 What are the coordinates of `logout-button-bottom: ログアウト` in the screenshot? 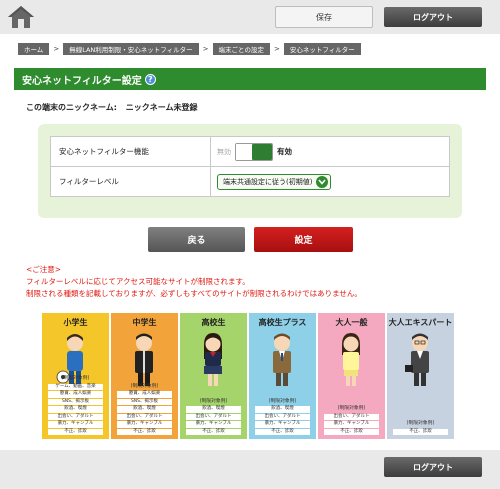 It's located at (433, 467).